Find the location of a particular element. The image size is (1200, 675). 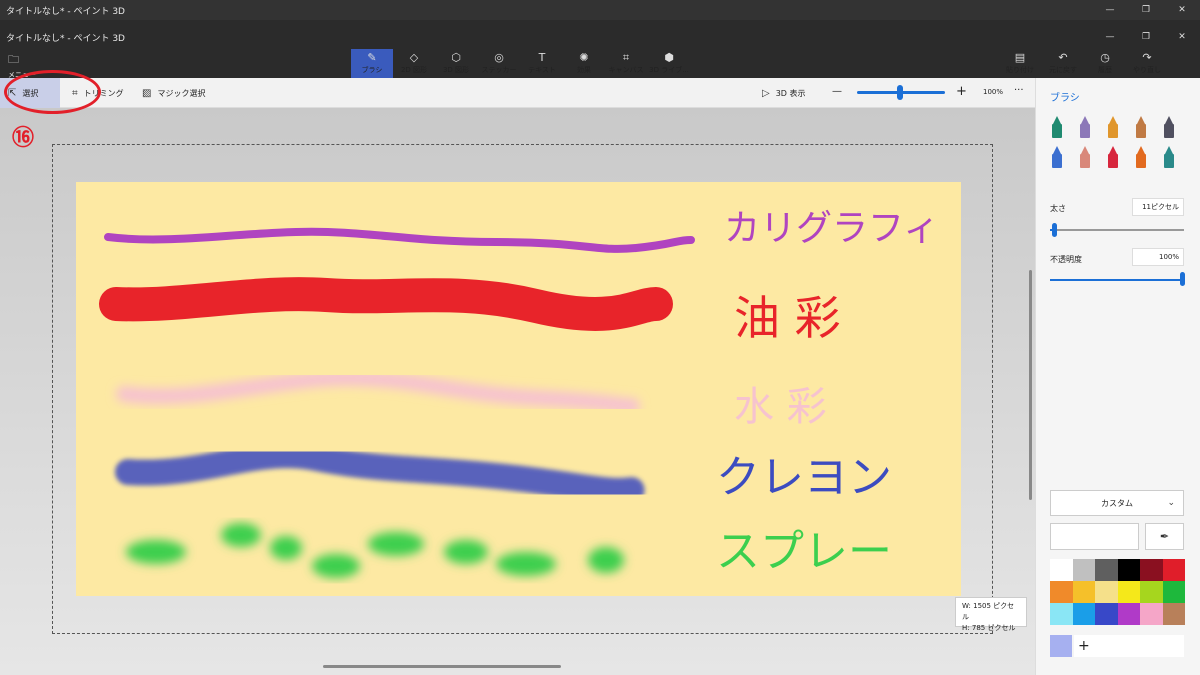

color-mode-value: カスタム is located at coordinates (1117, 503).